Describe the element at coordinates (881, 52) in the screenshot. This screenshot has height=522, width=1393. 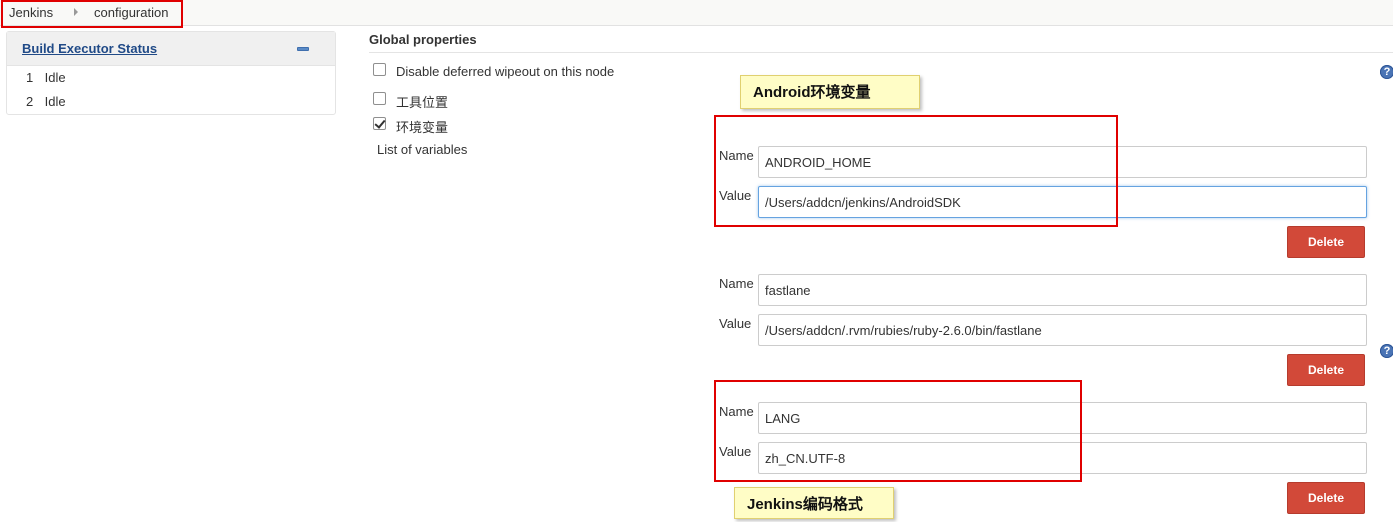
I see `section-divider` at that location.